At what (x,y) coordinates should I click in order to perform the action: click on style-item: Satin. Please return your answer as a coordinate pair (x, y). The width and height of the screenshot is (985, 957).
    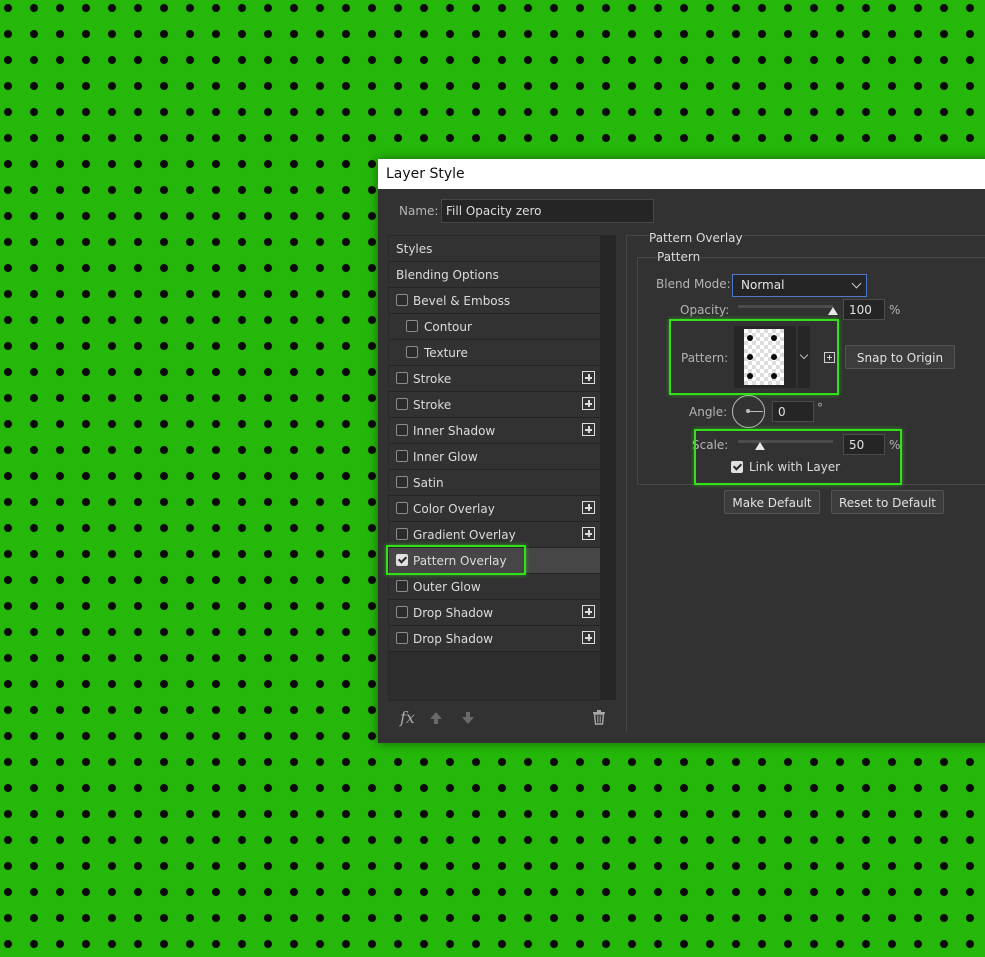
    Looking at the image, I should click on (495, 483).